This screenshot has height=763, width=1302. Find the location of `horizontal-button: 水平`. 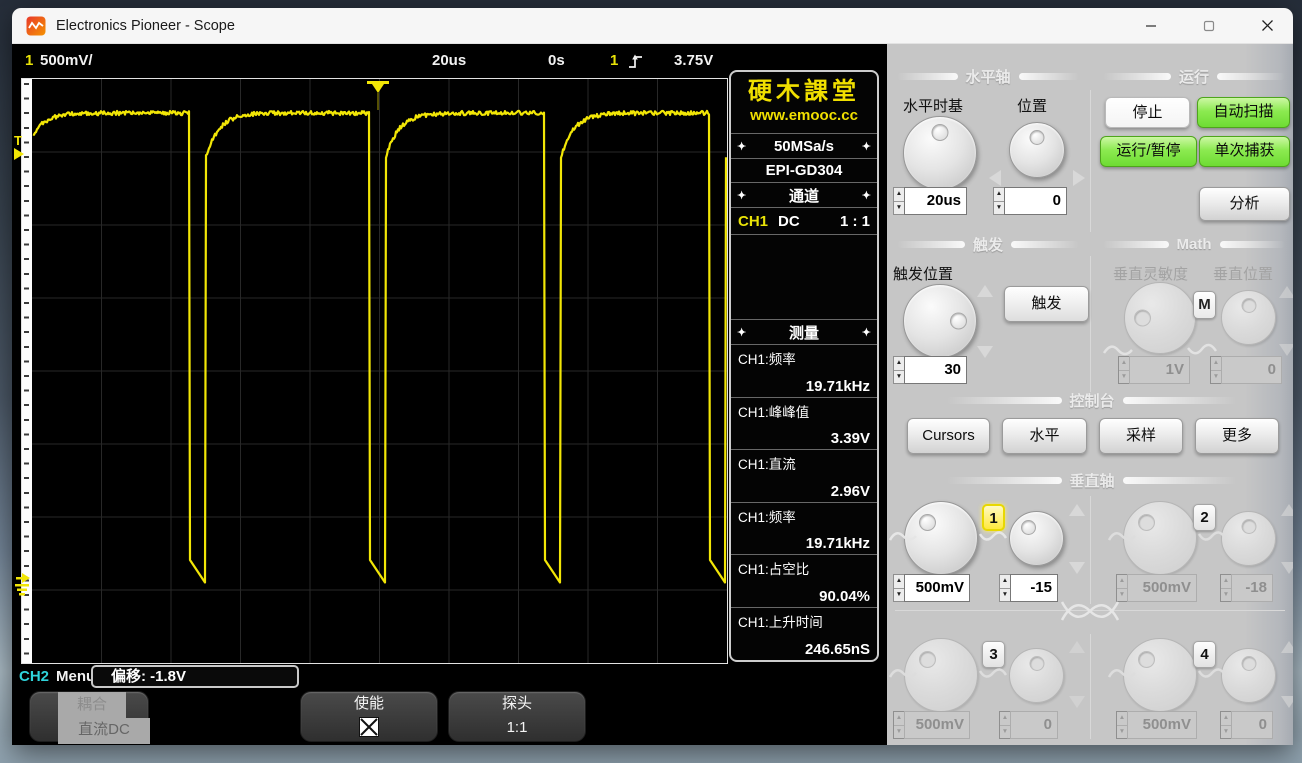

horizontal-button: 水平 is located at coordinates (1044, 436).